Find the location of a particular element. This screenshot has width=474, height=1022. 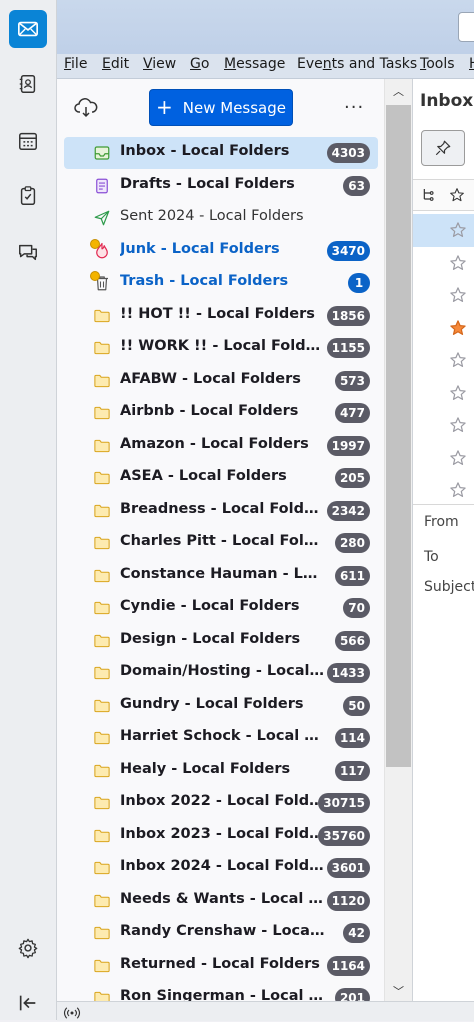

menu-go: Go is located at coordinates (199, 64).